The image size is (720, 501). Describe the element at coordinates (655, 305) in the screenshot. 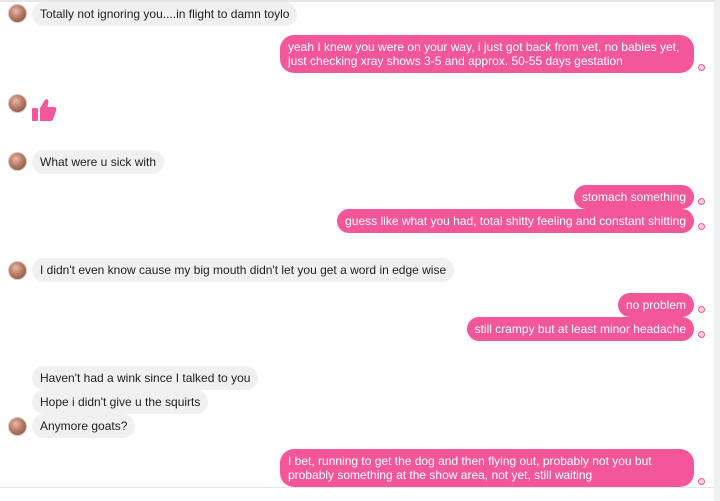

I see `message-outgoing: no problem` at that location.